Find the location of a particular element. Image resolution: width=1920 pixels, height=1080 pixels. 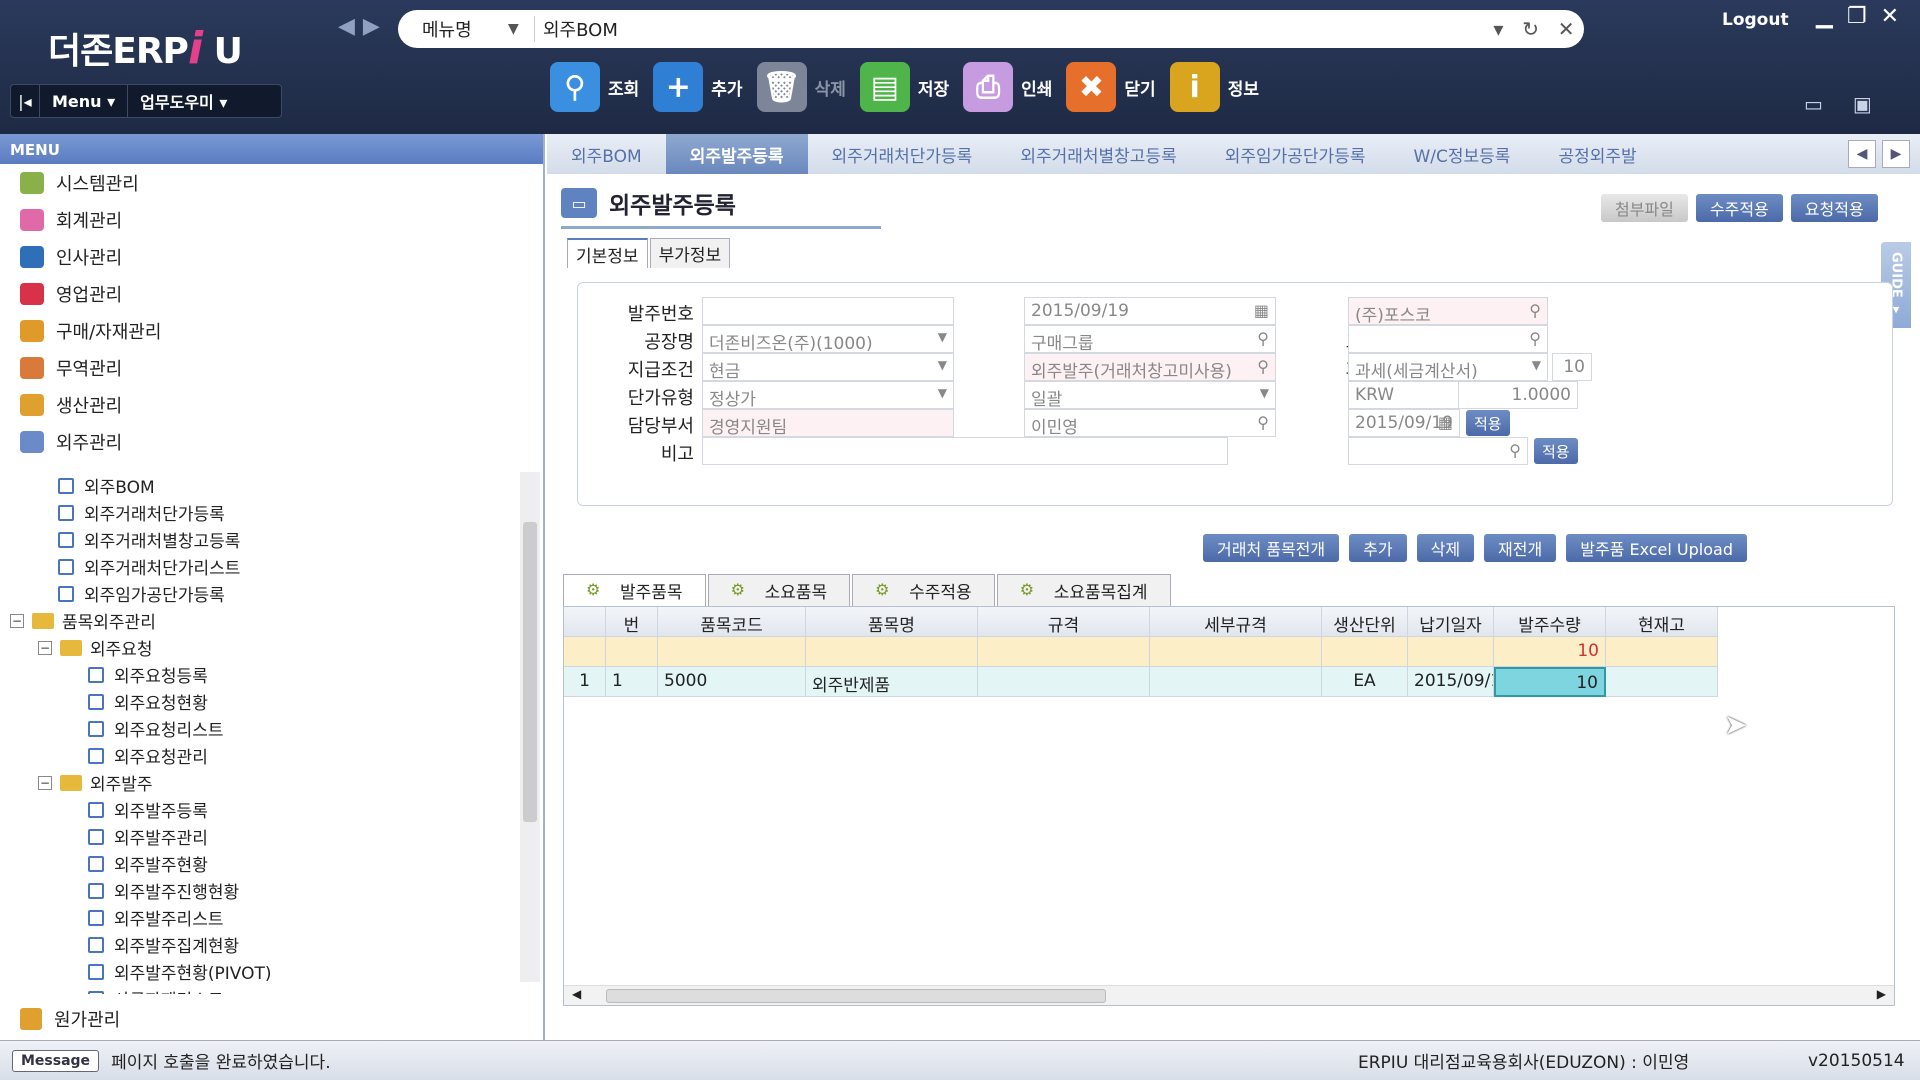

tree-scrollbar is located at coordinates (530, 727).